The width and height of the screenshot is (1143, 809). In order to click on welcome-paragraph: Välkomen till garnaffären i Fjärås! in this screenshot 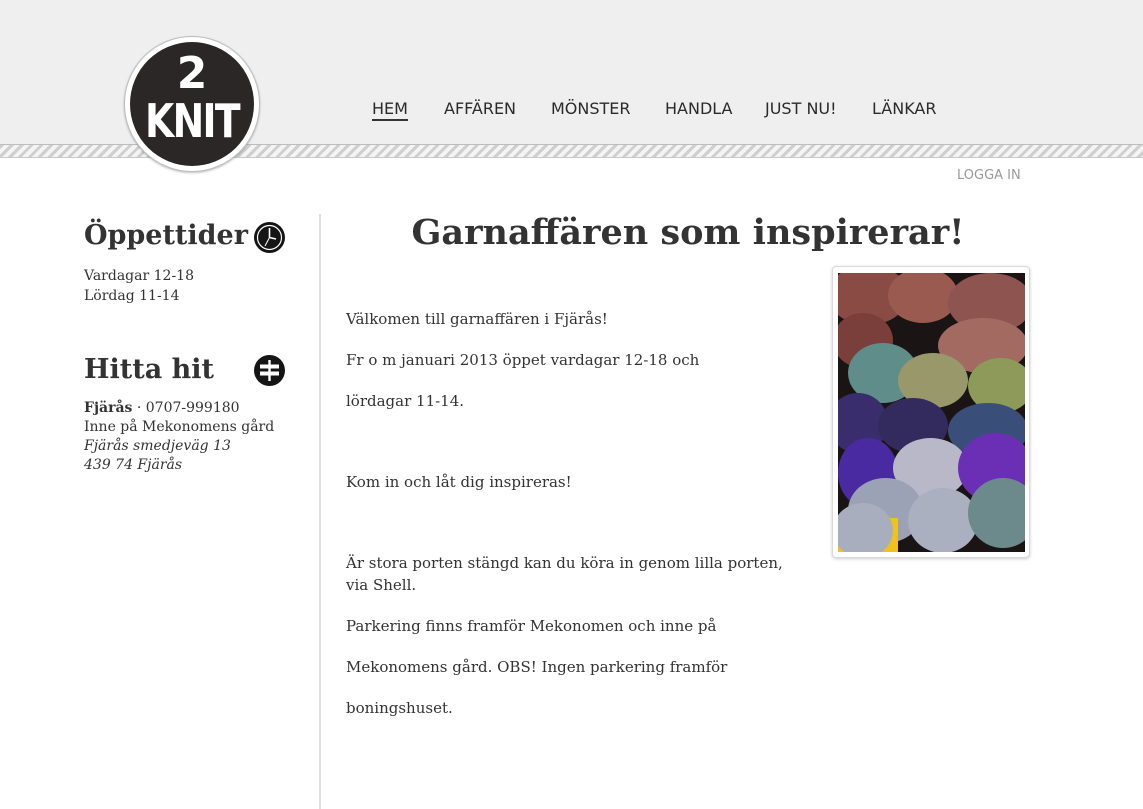, I will do `click(477, 319)`.